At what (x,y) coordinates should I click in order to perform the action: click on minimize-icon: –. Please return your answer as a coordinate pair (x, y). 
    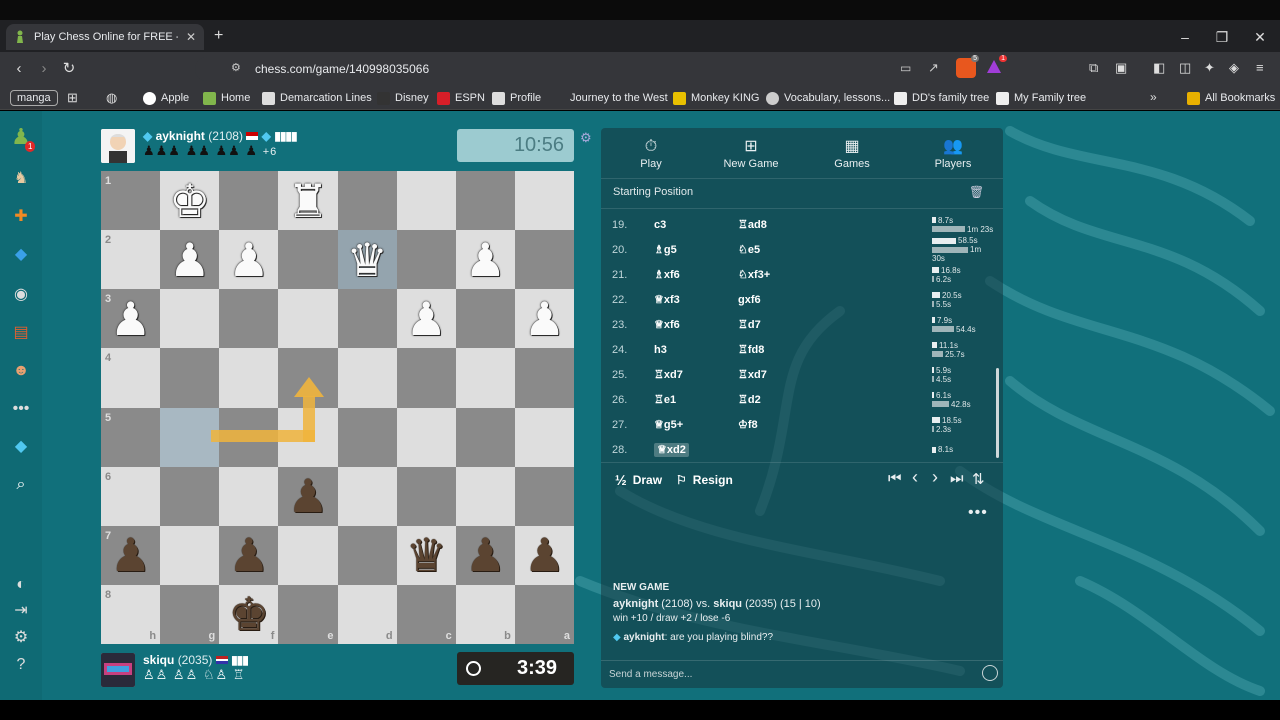
    Looking at the image, I should click on (1185, 37).